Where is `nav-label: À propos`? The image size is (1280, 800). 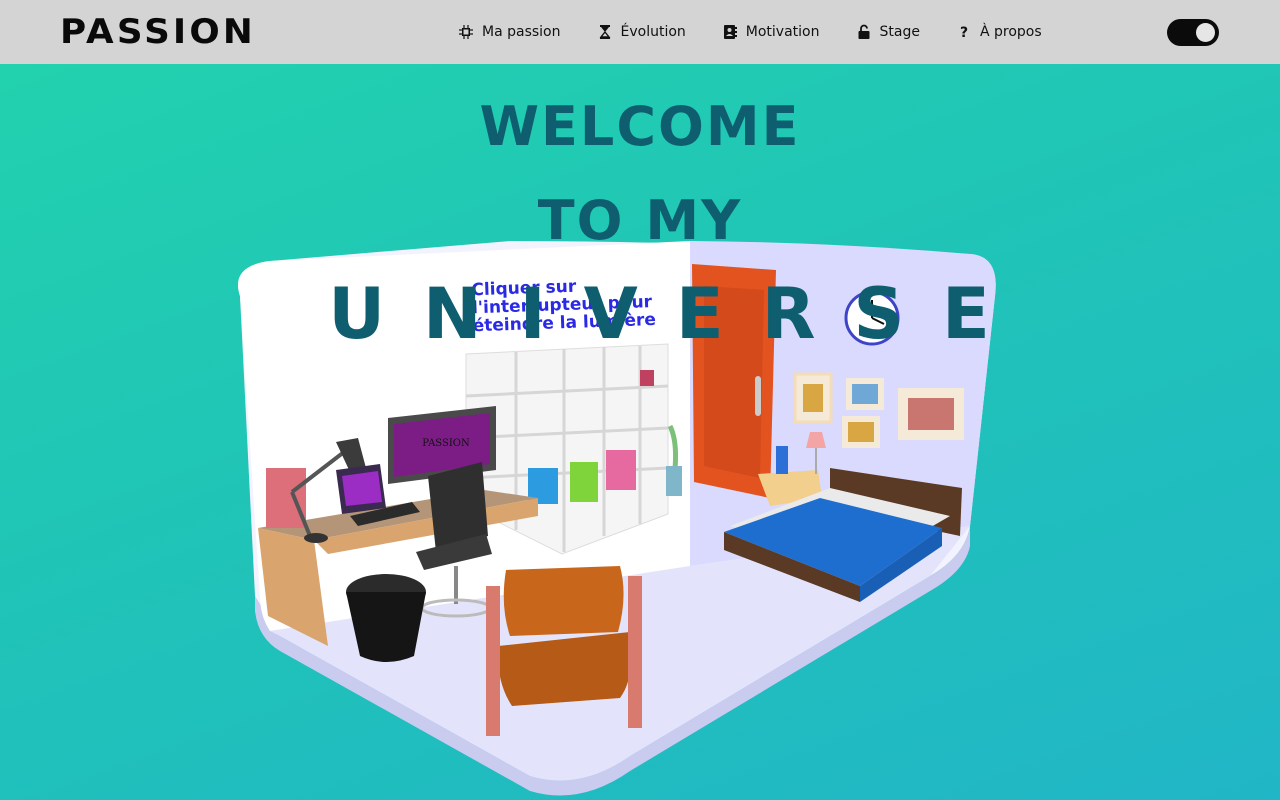 nav-label: À propos is located at coordinates (1010, 32).